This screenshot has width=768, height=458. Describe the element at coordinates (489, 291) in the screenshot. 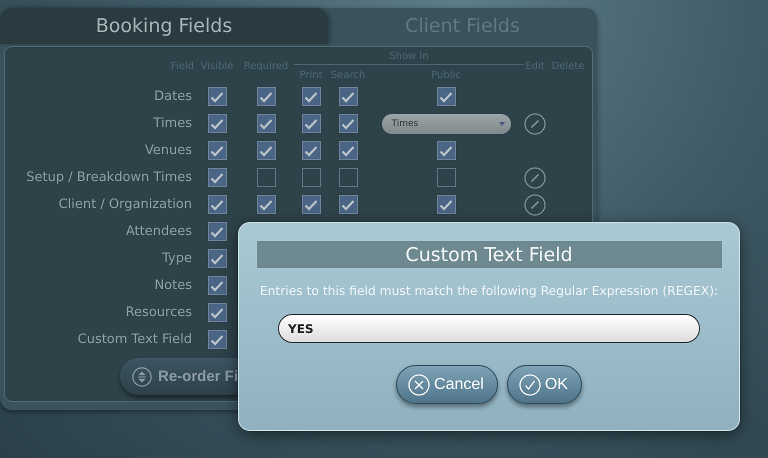

I see `dialog-message: Entries to this field must match the following Regular Expression (REGEX):` at that location.